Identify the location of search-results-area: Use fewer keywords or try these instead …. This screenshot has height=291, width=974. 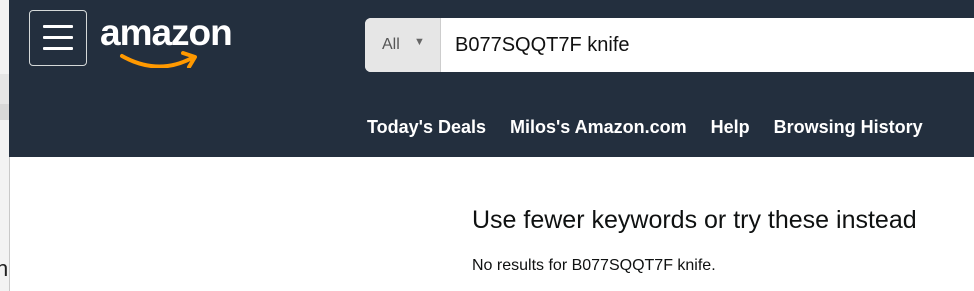
(694, 240).